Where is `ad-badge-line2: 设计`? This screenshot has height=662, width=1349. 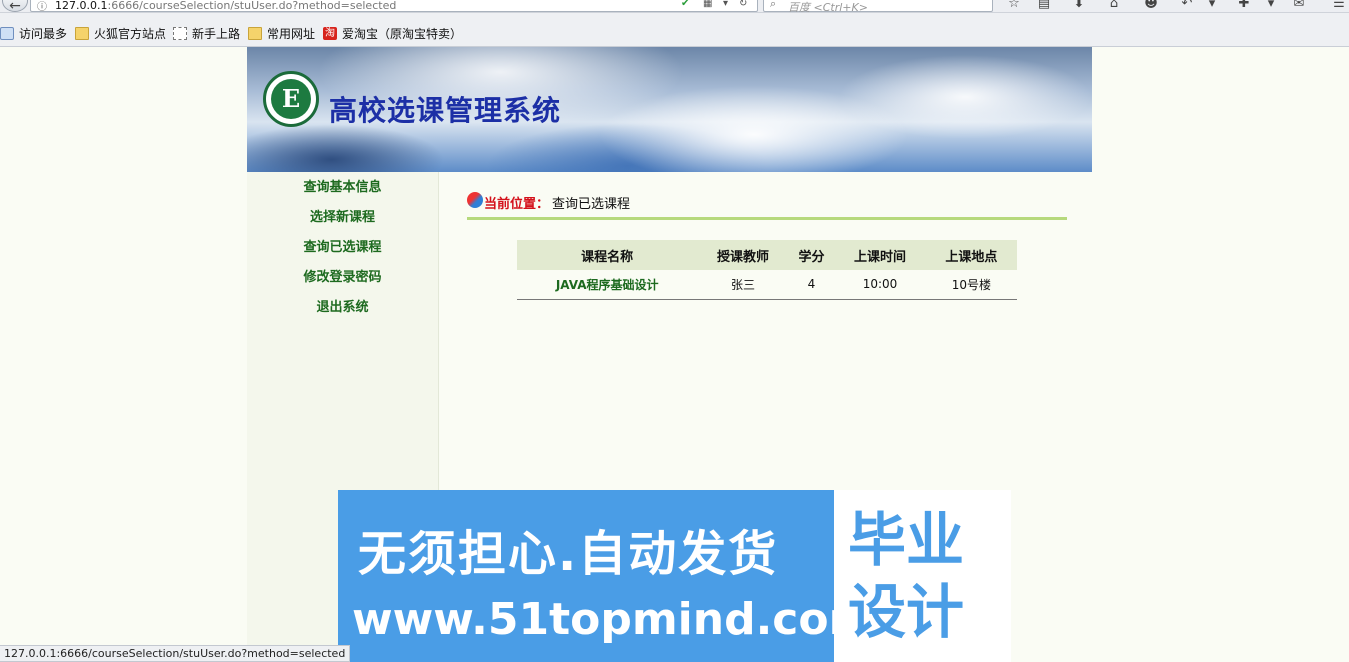
ad-badge-line2: 设计 is located at coordinates (906, 612).